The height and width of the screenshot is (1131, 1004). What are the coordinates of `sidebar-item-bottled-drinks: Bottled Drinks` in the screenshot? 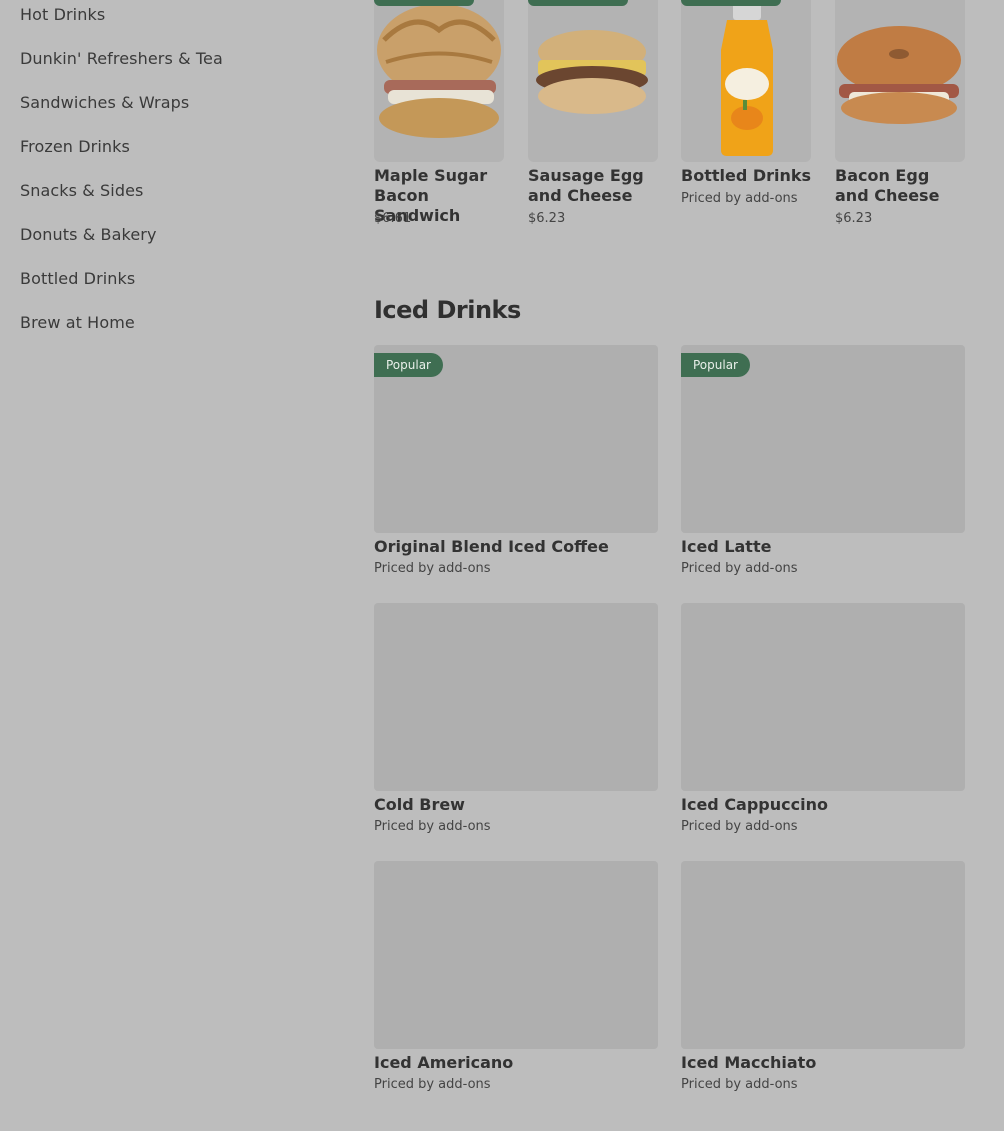 It's located at (77, 278).